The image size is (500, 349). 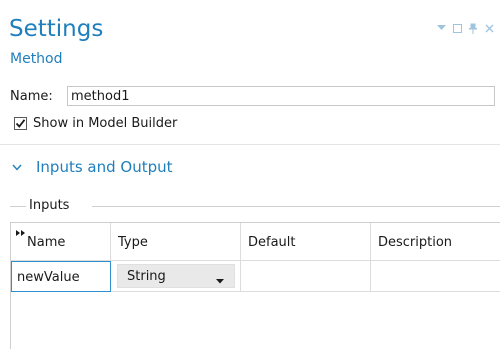 I want to click on table-row: newValue String, so click(x=255, y=276).